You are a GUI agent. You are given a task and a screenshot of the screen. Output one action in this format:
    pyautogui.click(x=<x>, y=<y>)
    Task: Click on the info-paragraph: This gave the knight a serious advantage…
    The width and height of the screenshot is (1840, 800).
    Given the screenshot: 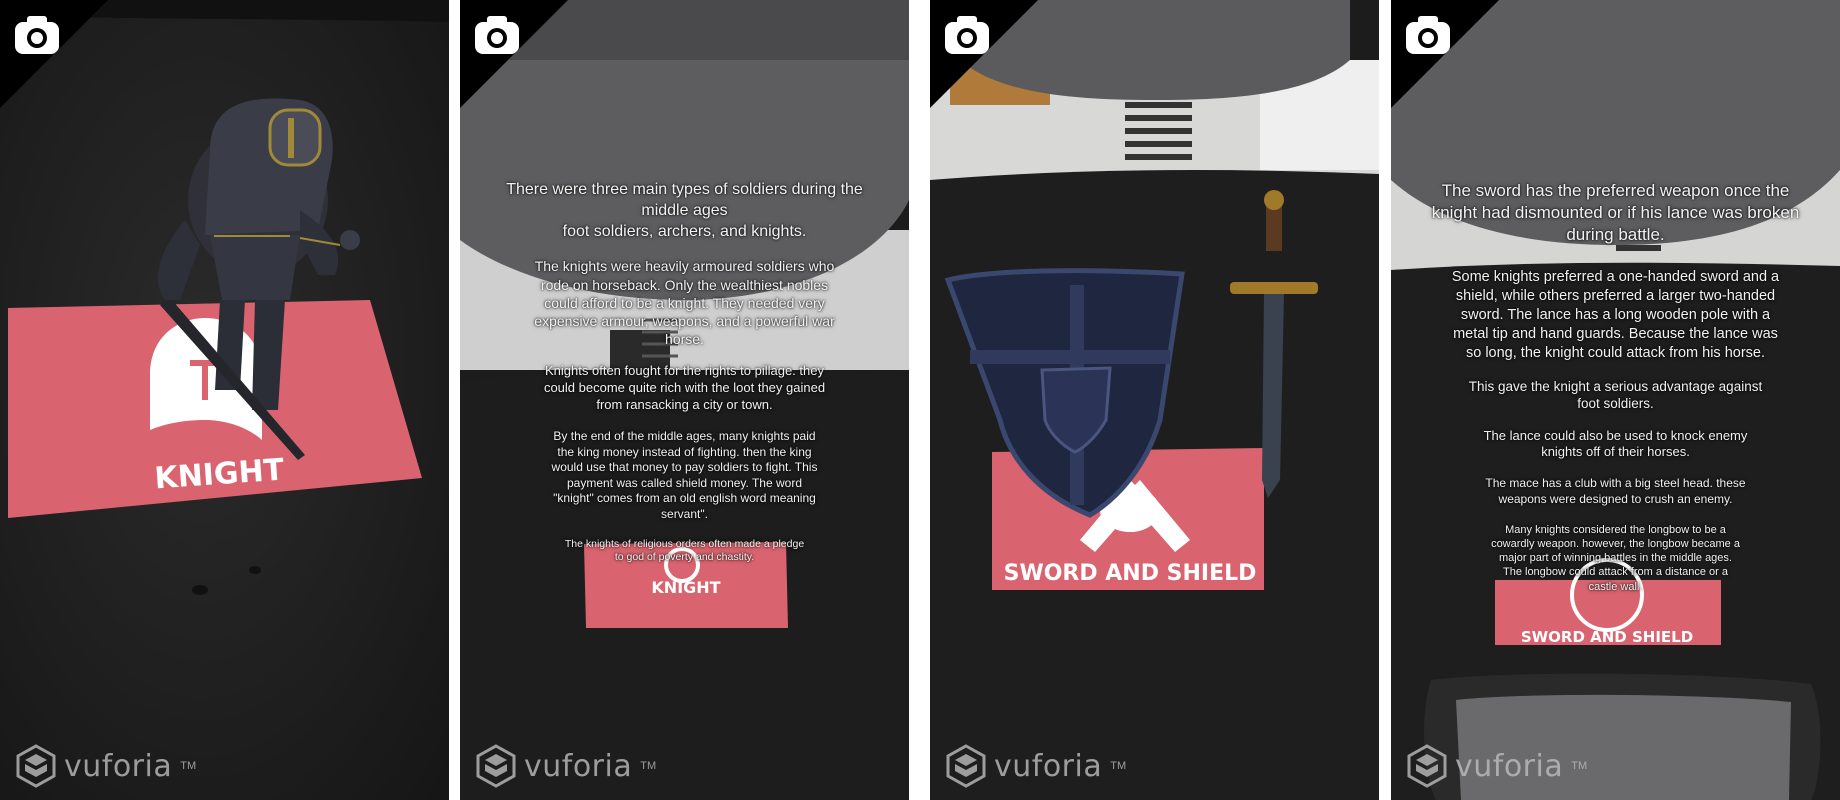 What is the action you would take?
    pyautogui.click(x=1615, y=395)
    